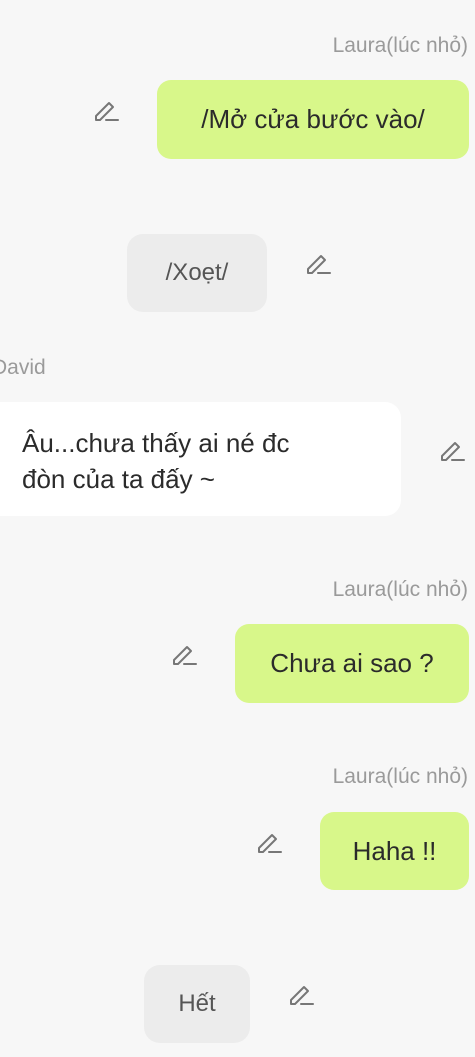 Image resolution: width=475 pixels, height=1057 pixels. What do you see at coordinates (23, 367) in the screenshot?
I see `speaker-name: David` at bounding box center [23, 367].